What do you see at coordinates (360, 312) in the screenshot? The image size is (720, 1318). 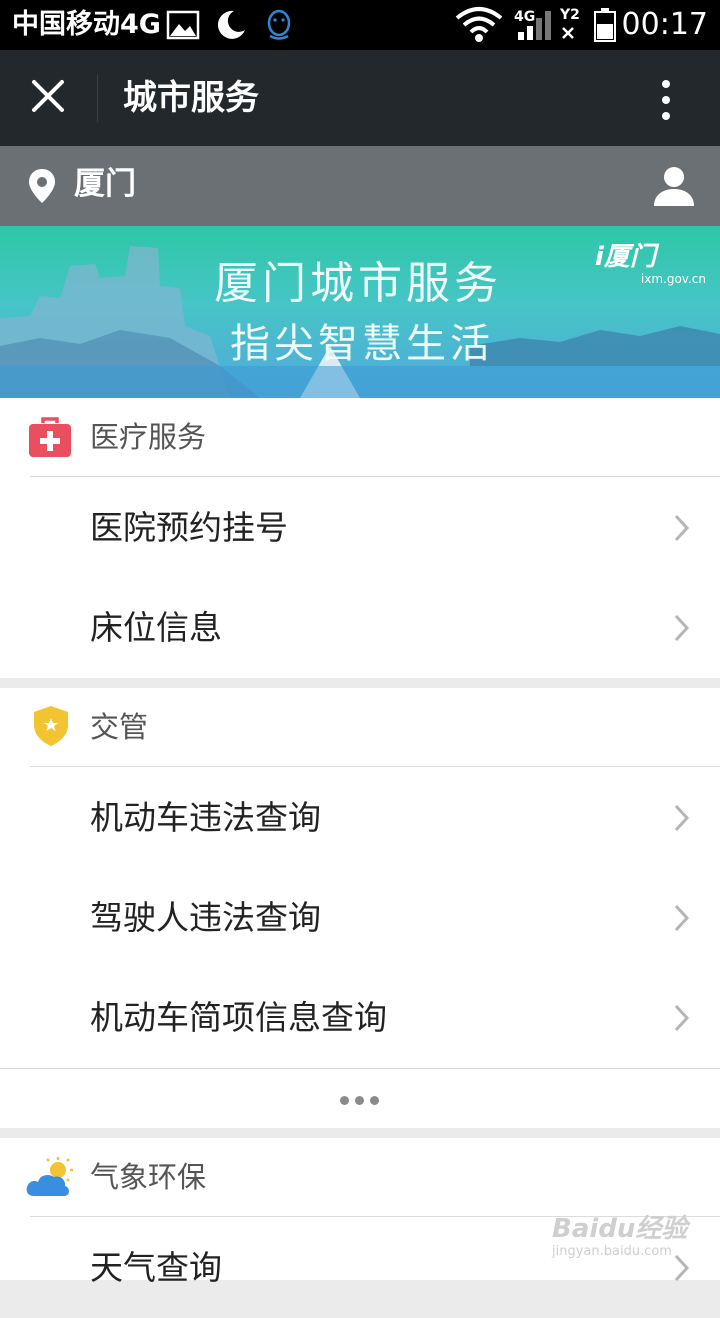 I see `banner: 厦门城市服务 指尖智慧生活 i厦门 ixm.gov.cn` at bounding box center [360, 312].